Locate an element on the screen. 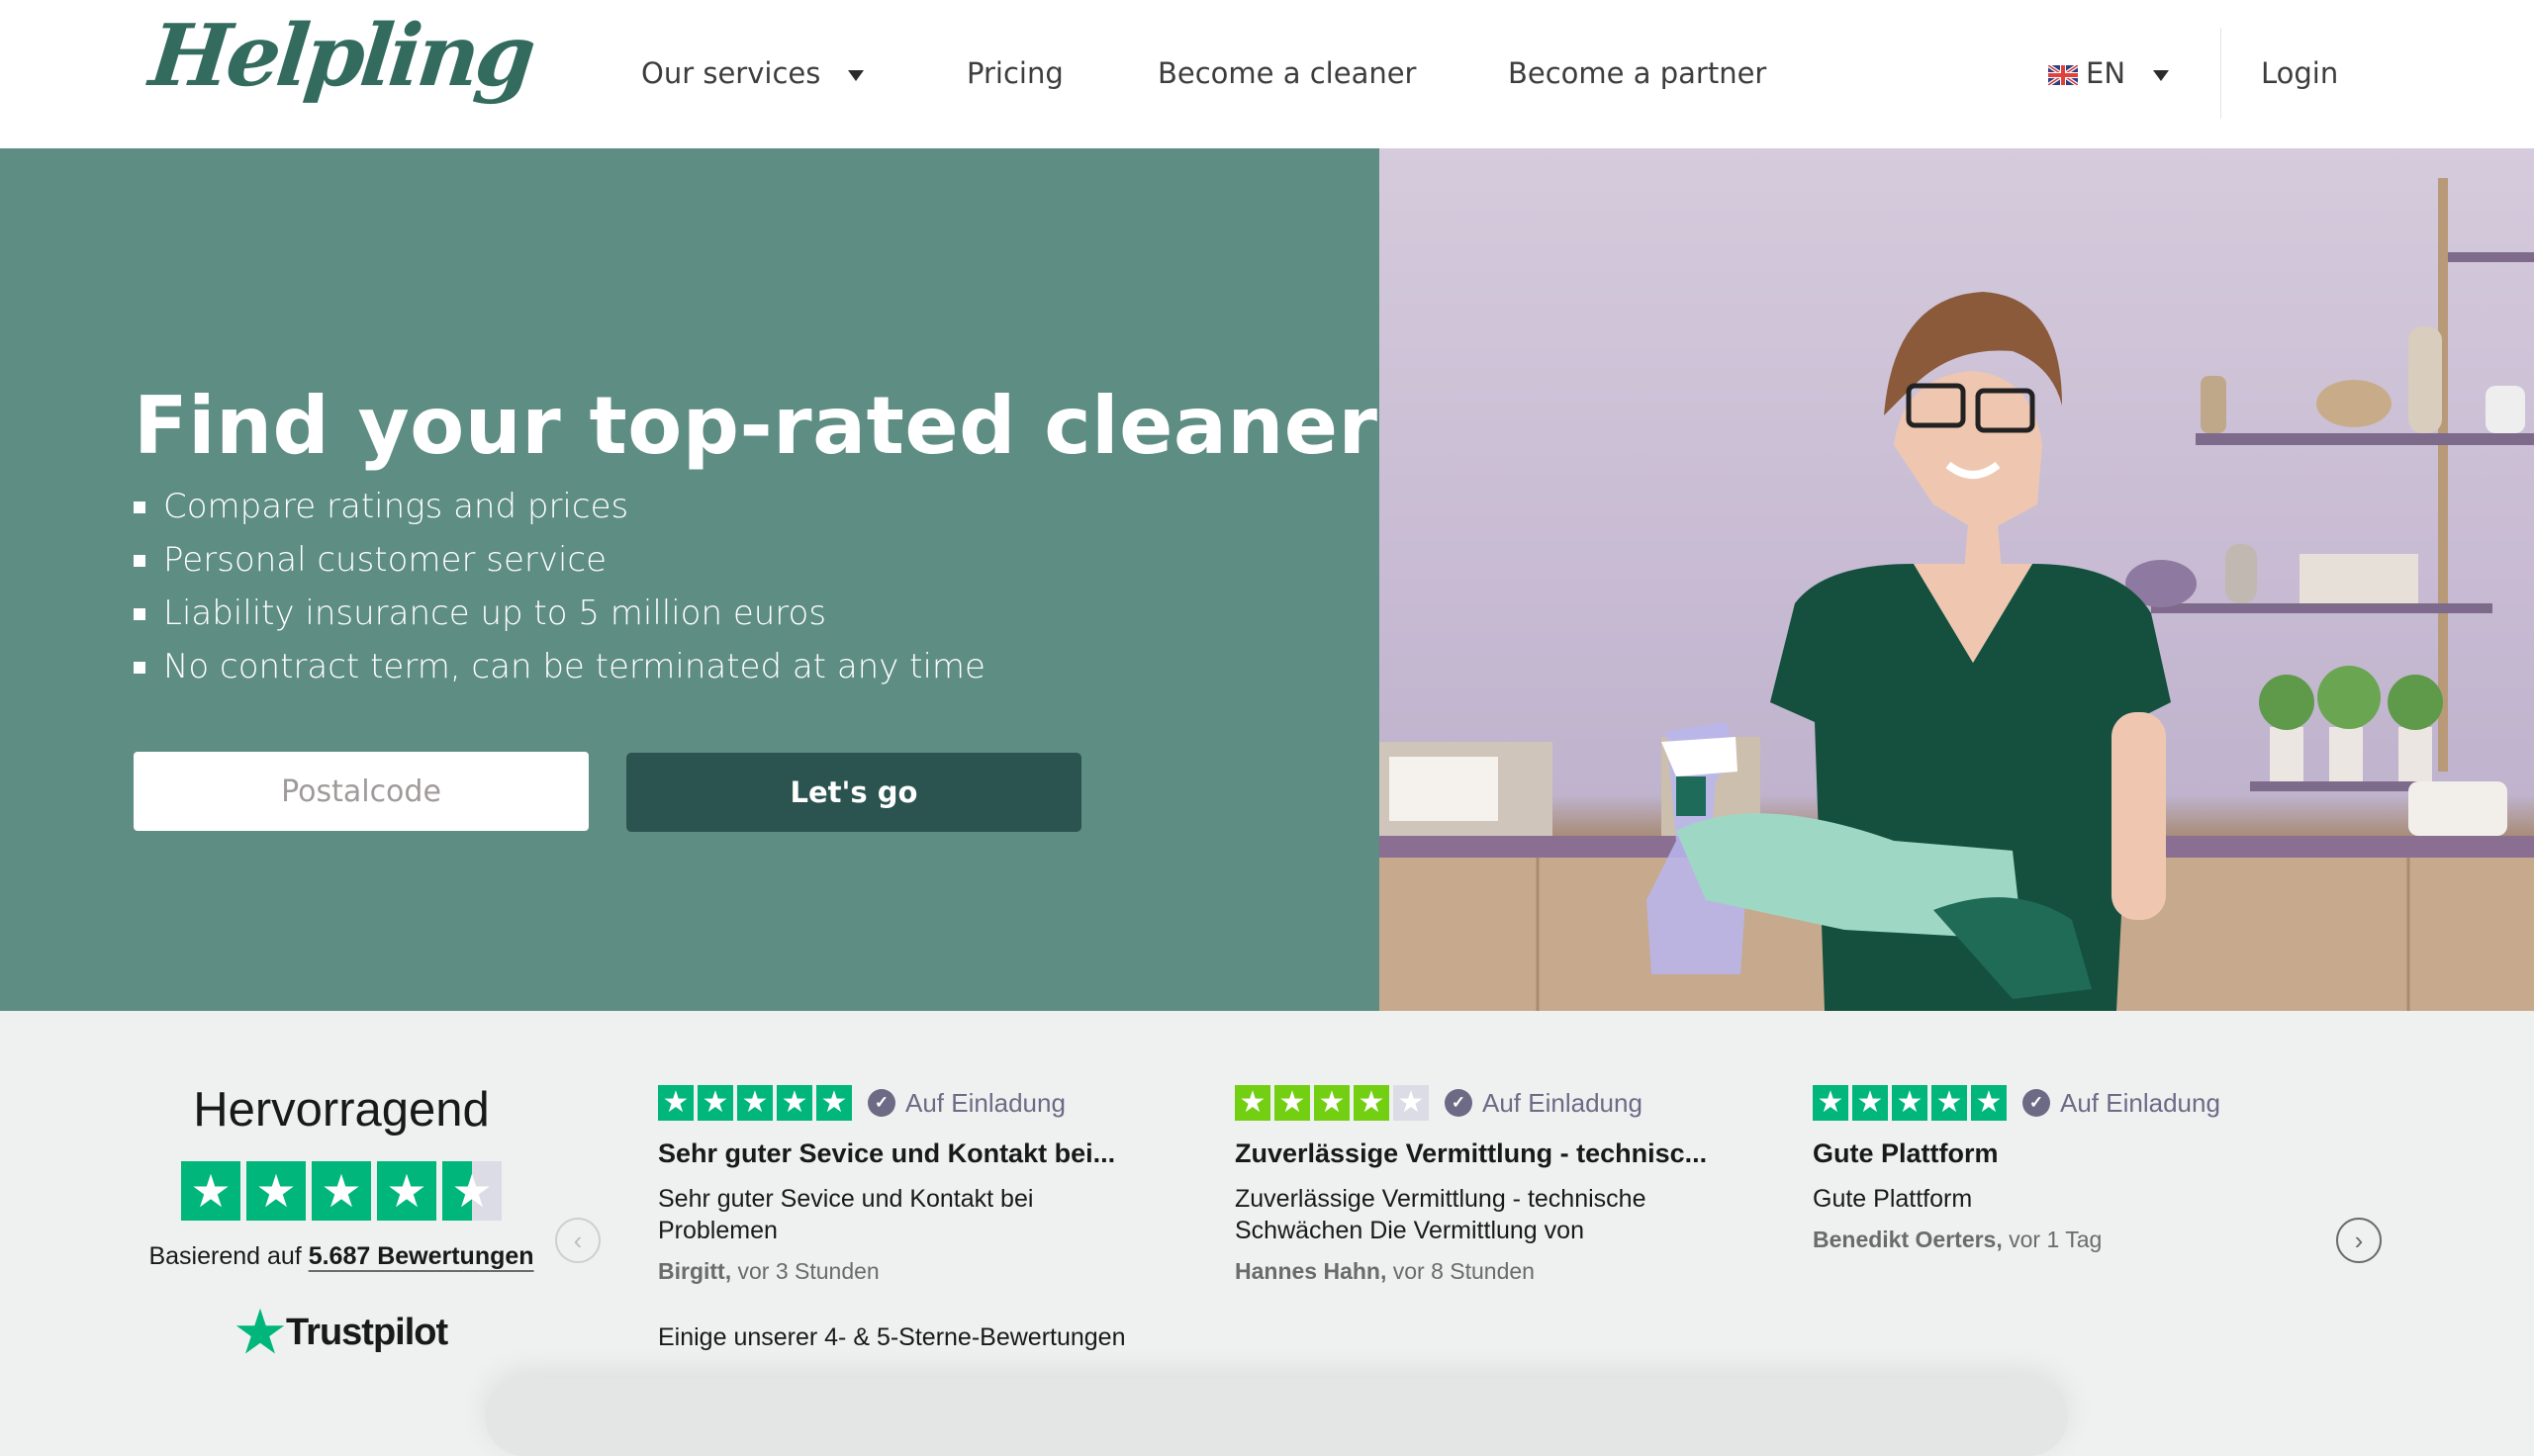  review-author: Birgitt, is located at coordinates (695, 1271).